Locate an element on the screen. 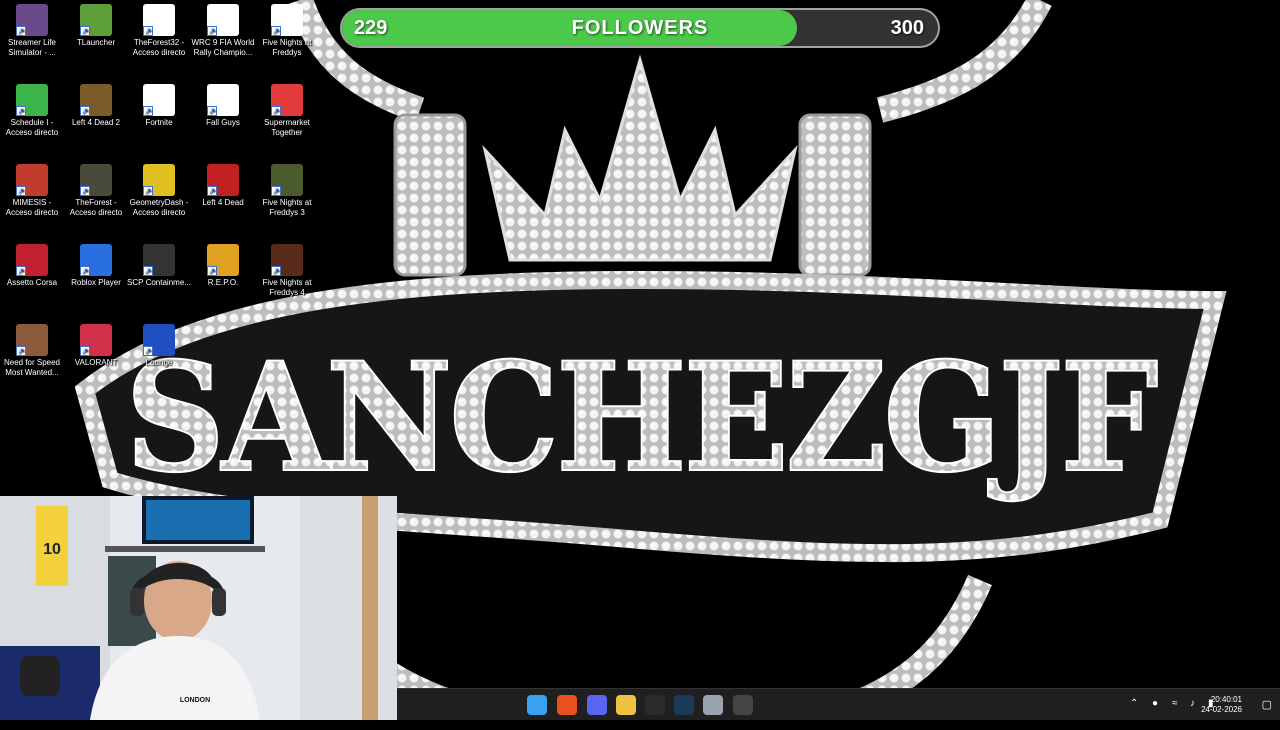  desktop-icon: ↗ Left 4 Dead 2 is located at coordinates (96, 106).